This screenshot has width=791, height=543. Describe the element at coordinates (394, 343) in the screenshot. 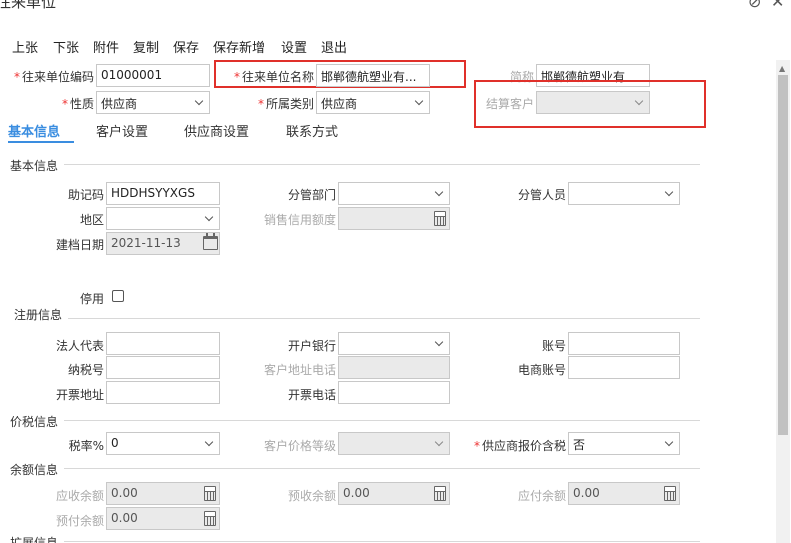

I see `bank-select` at that location.